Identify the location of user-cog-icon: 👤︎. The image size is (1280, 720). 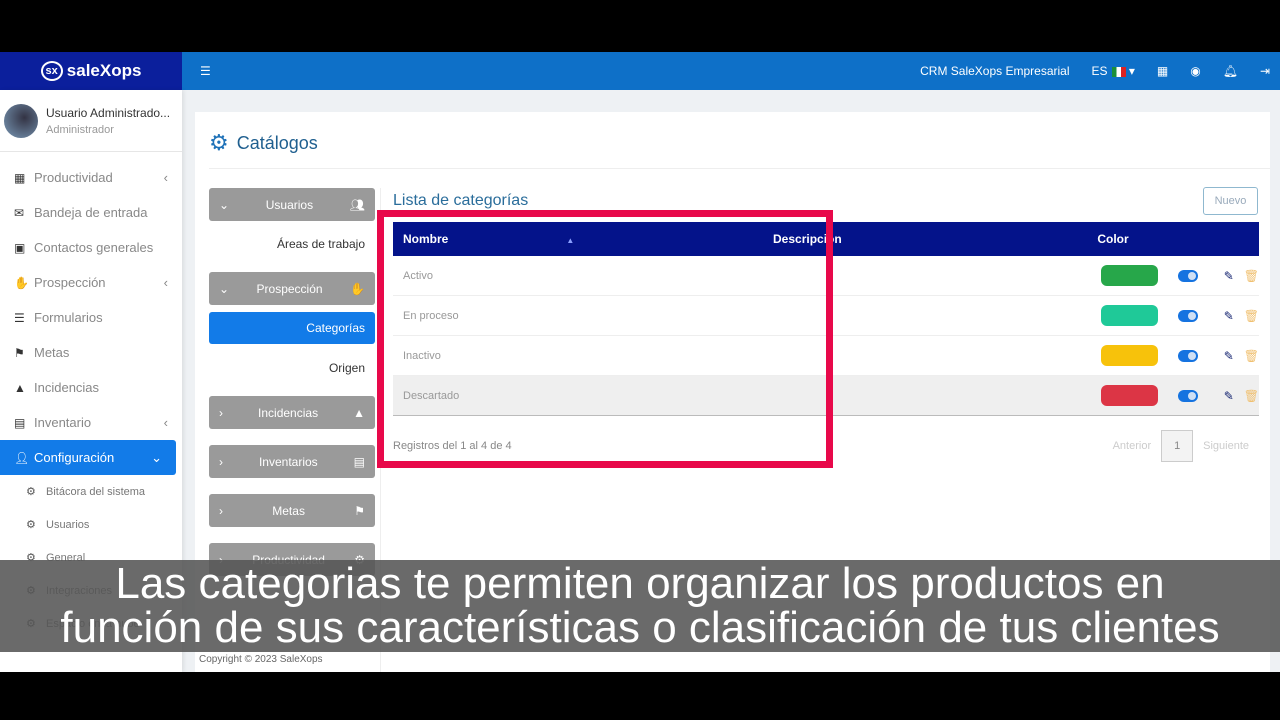
(22, 457).